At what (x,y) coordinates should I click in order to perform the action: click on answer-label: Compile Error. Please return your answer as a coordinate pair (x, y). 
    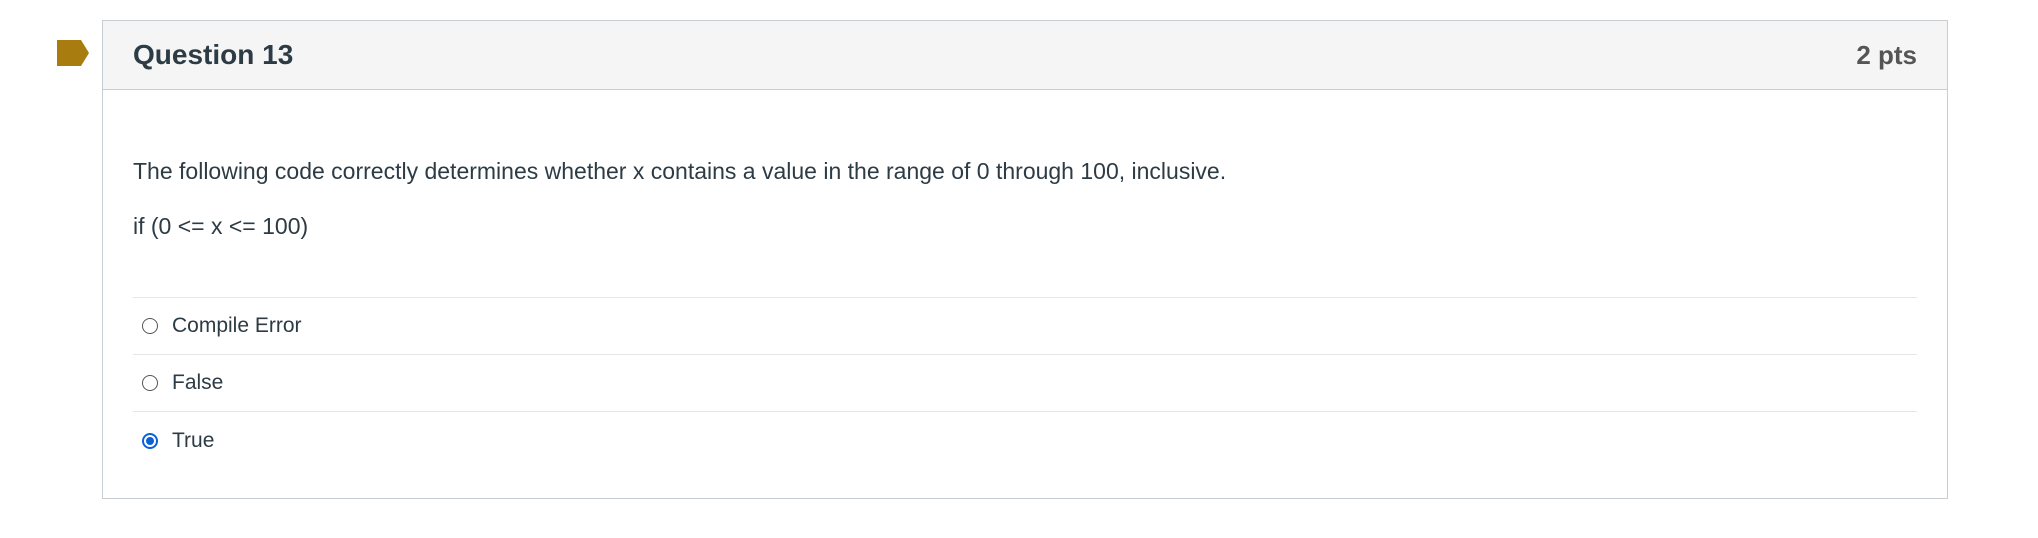
    Looking at the image, I should click on (237, 325).